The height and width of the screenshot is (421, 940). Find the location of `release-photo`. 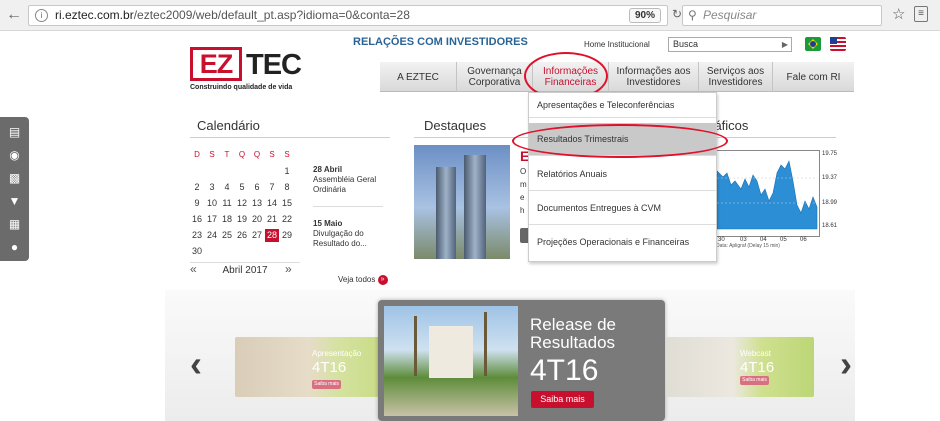

release-photo is located at coordinates (451, 361).